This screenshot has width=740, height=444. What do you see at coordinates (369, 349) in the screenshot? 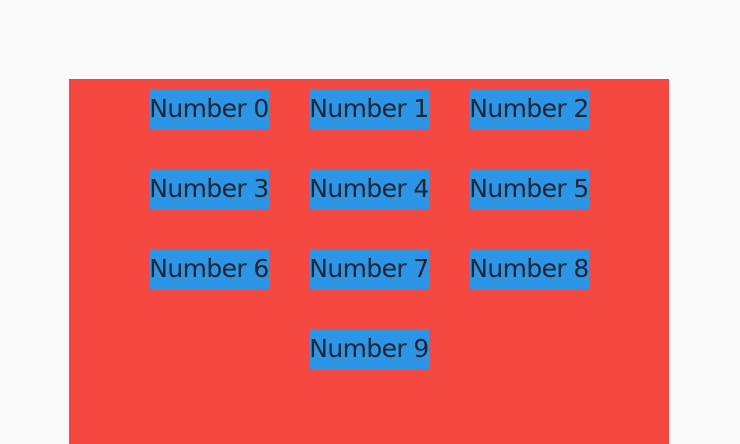
I see `number-tile-9: Number 9` at bounding box center [369, 349].